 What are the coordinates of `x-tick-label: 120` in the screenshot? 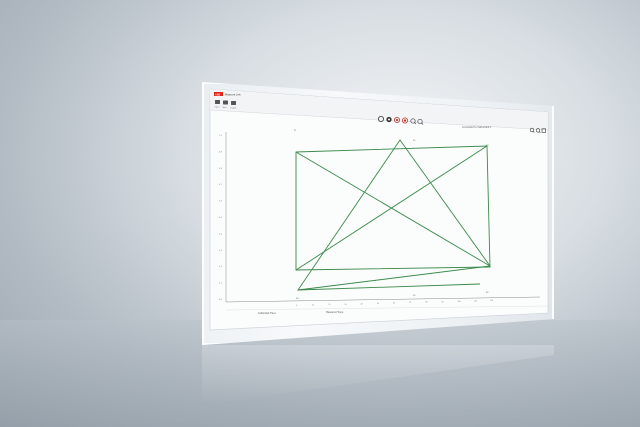 It's located at (491, 301).